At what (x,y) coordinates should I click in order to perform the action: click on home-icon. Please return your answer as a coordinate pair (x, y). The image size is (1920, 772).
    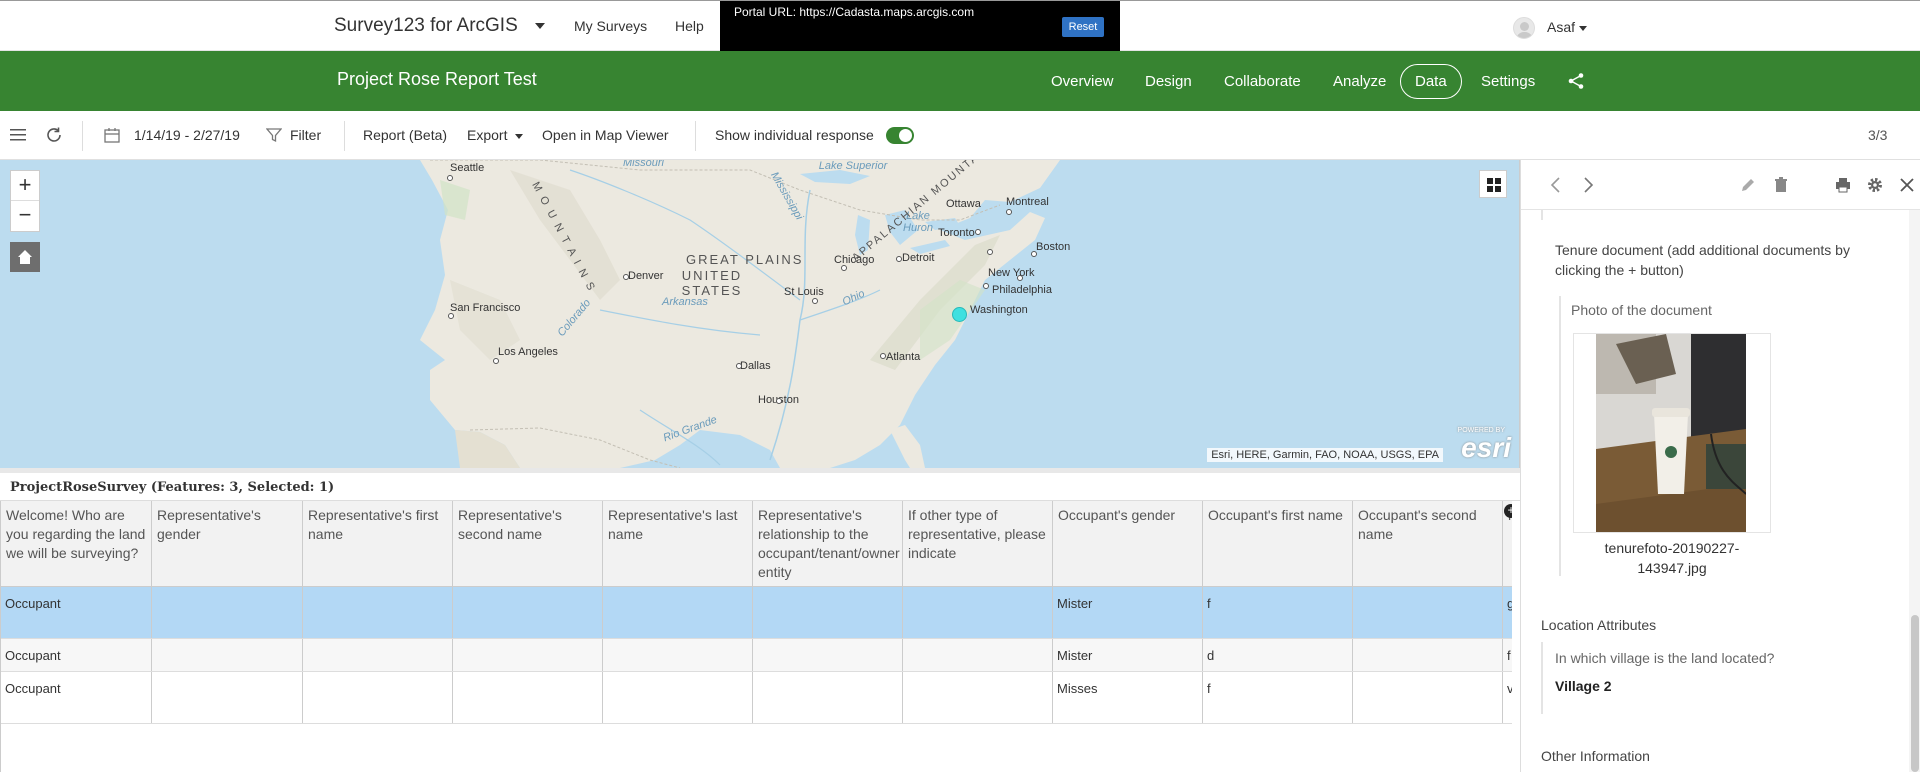
    Looking at the image, I should click on (25, 257).